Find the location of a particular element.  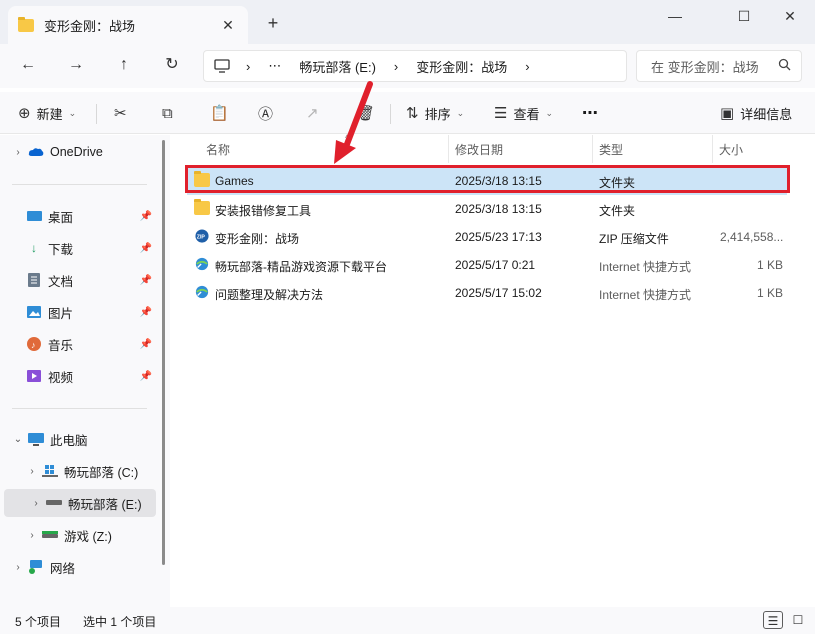

sidebar-item-videos: 视频 📌 is located at coordinates (80, 376).